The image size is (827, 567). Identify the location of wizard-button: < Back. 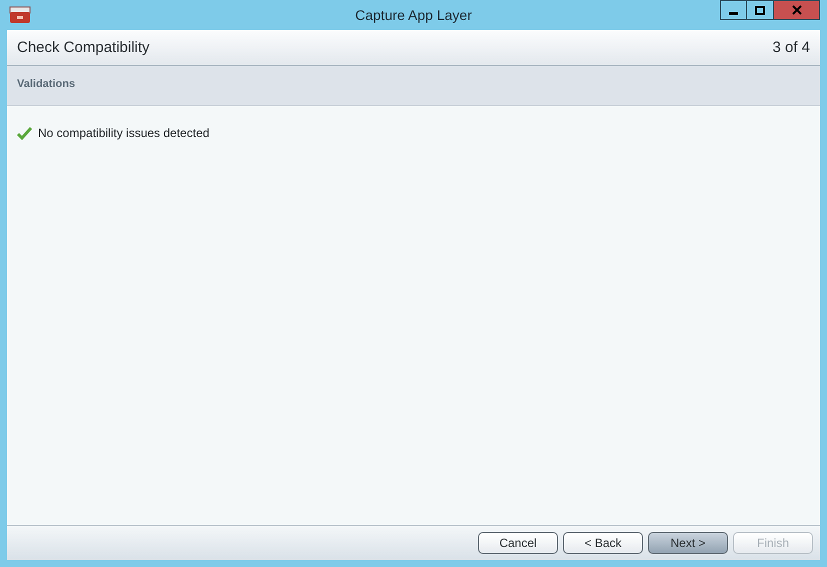
(603, 543).